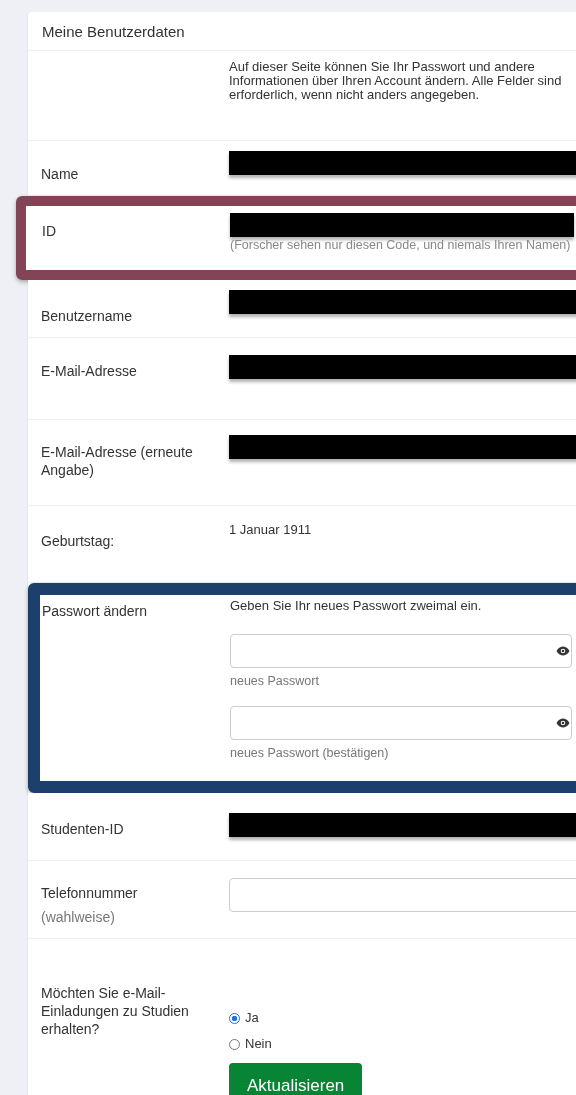 The width and height of the screenshot is (576, 1095). Describe the element at coordinates (402, 895) in the screenshot. I see `phone-field` at that location.